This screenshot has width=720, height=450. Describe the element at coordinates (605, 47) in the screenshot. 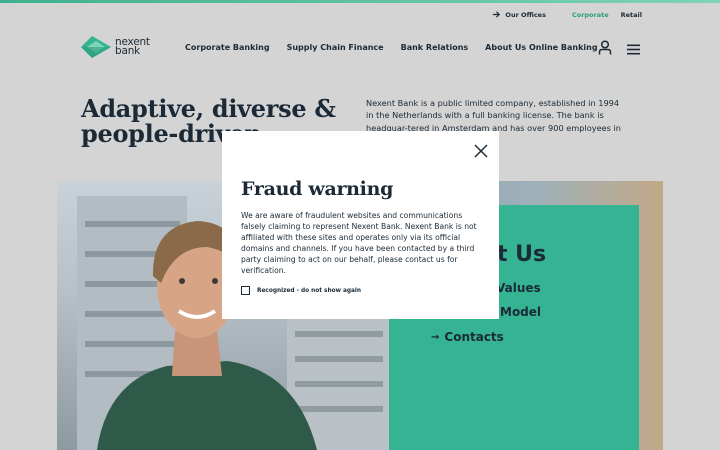

I see `user-icon` at that location.